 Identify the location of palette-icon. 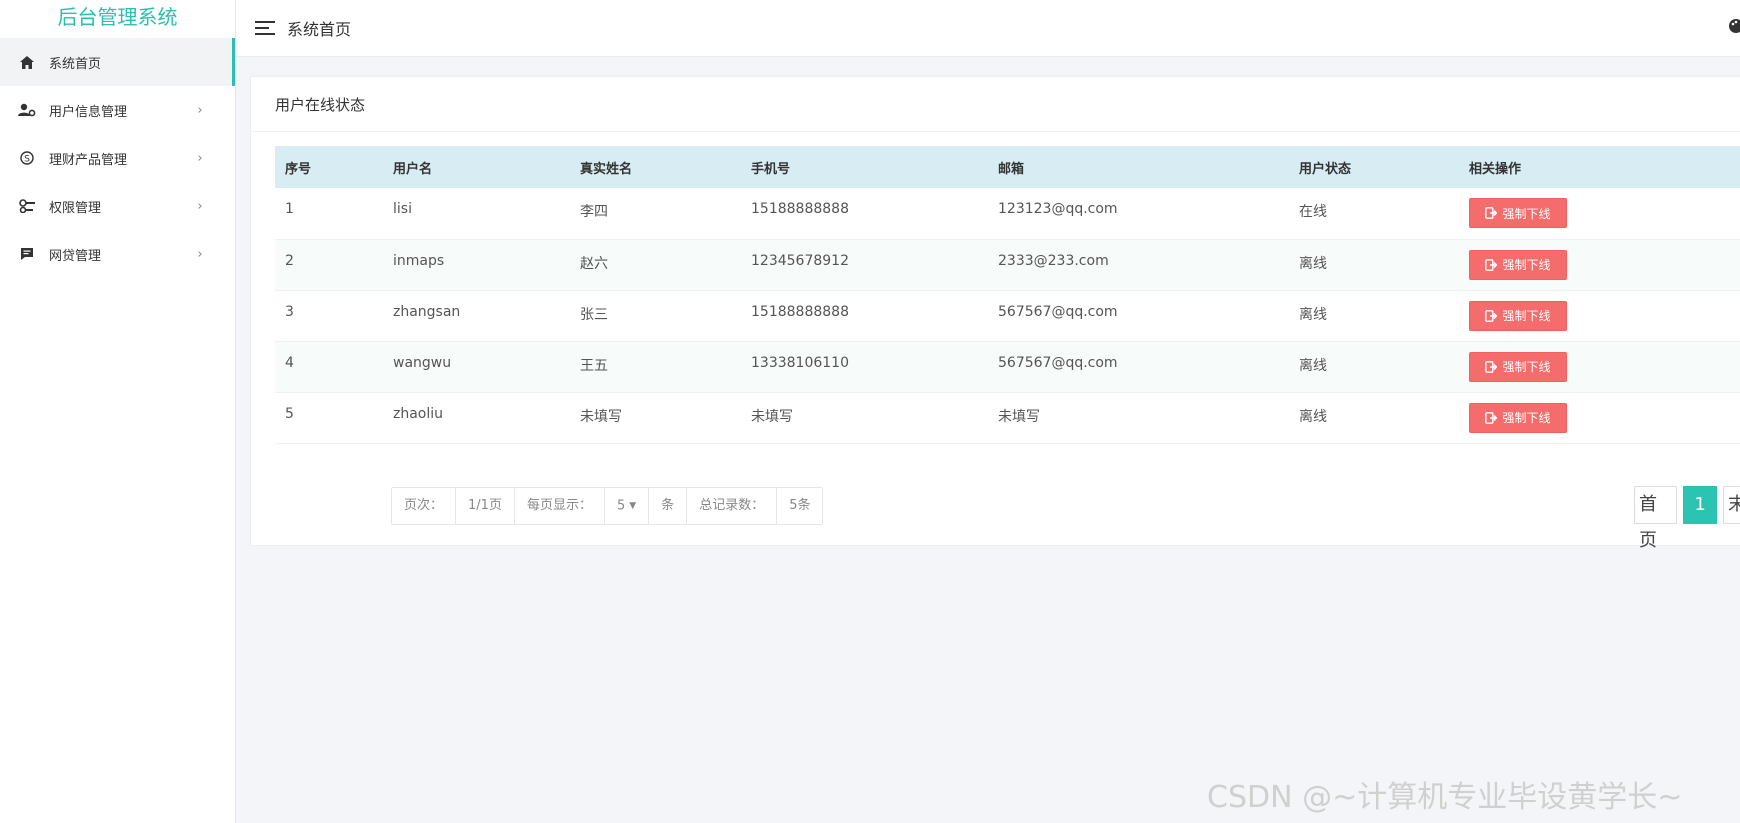
(1734, 26).